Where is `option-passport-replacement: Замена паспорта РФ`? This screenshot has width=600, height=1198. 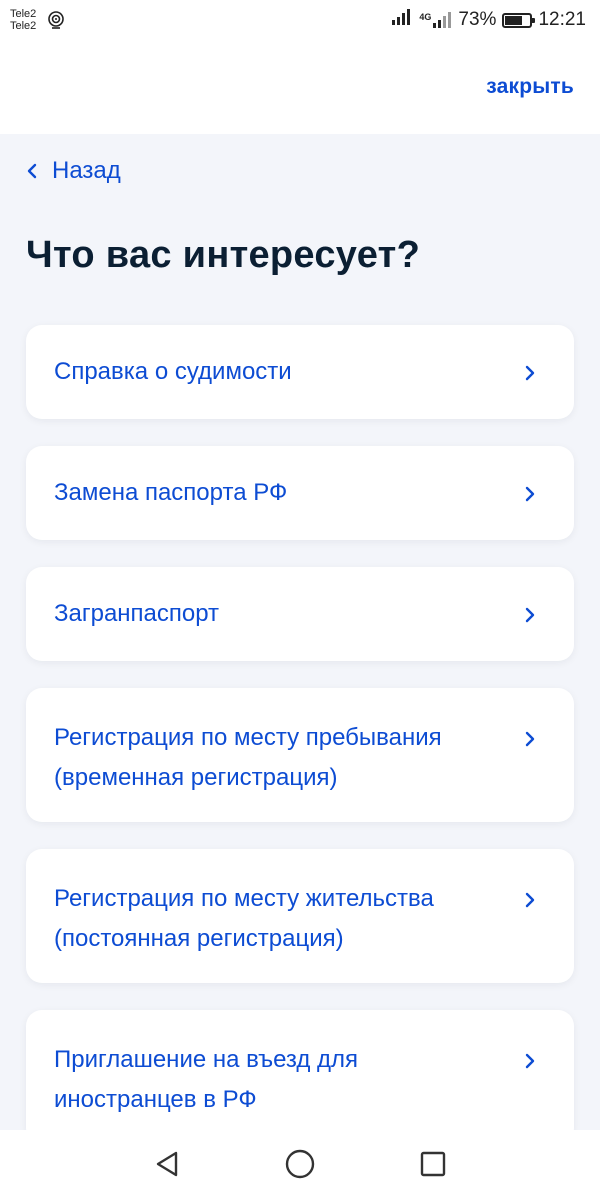 option-passport-replacement: Замена паспорта РФ is located at coordinates (300, 493).